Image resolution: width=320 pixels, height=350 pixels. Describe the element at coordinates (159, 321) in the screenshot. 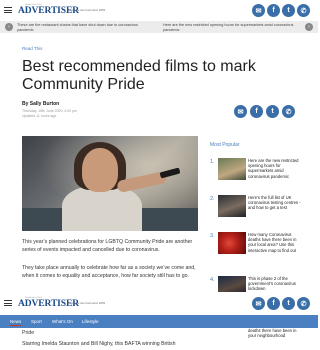

I see `main-nav: News Sport What's On Lifestyle` at that location.